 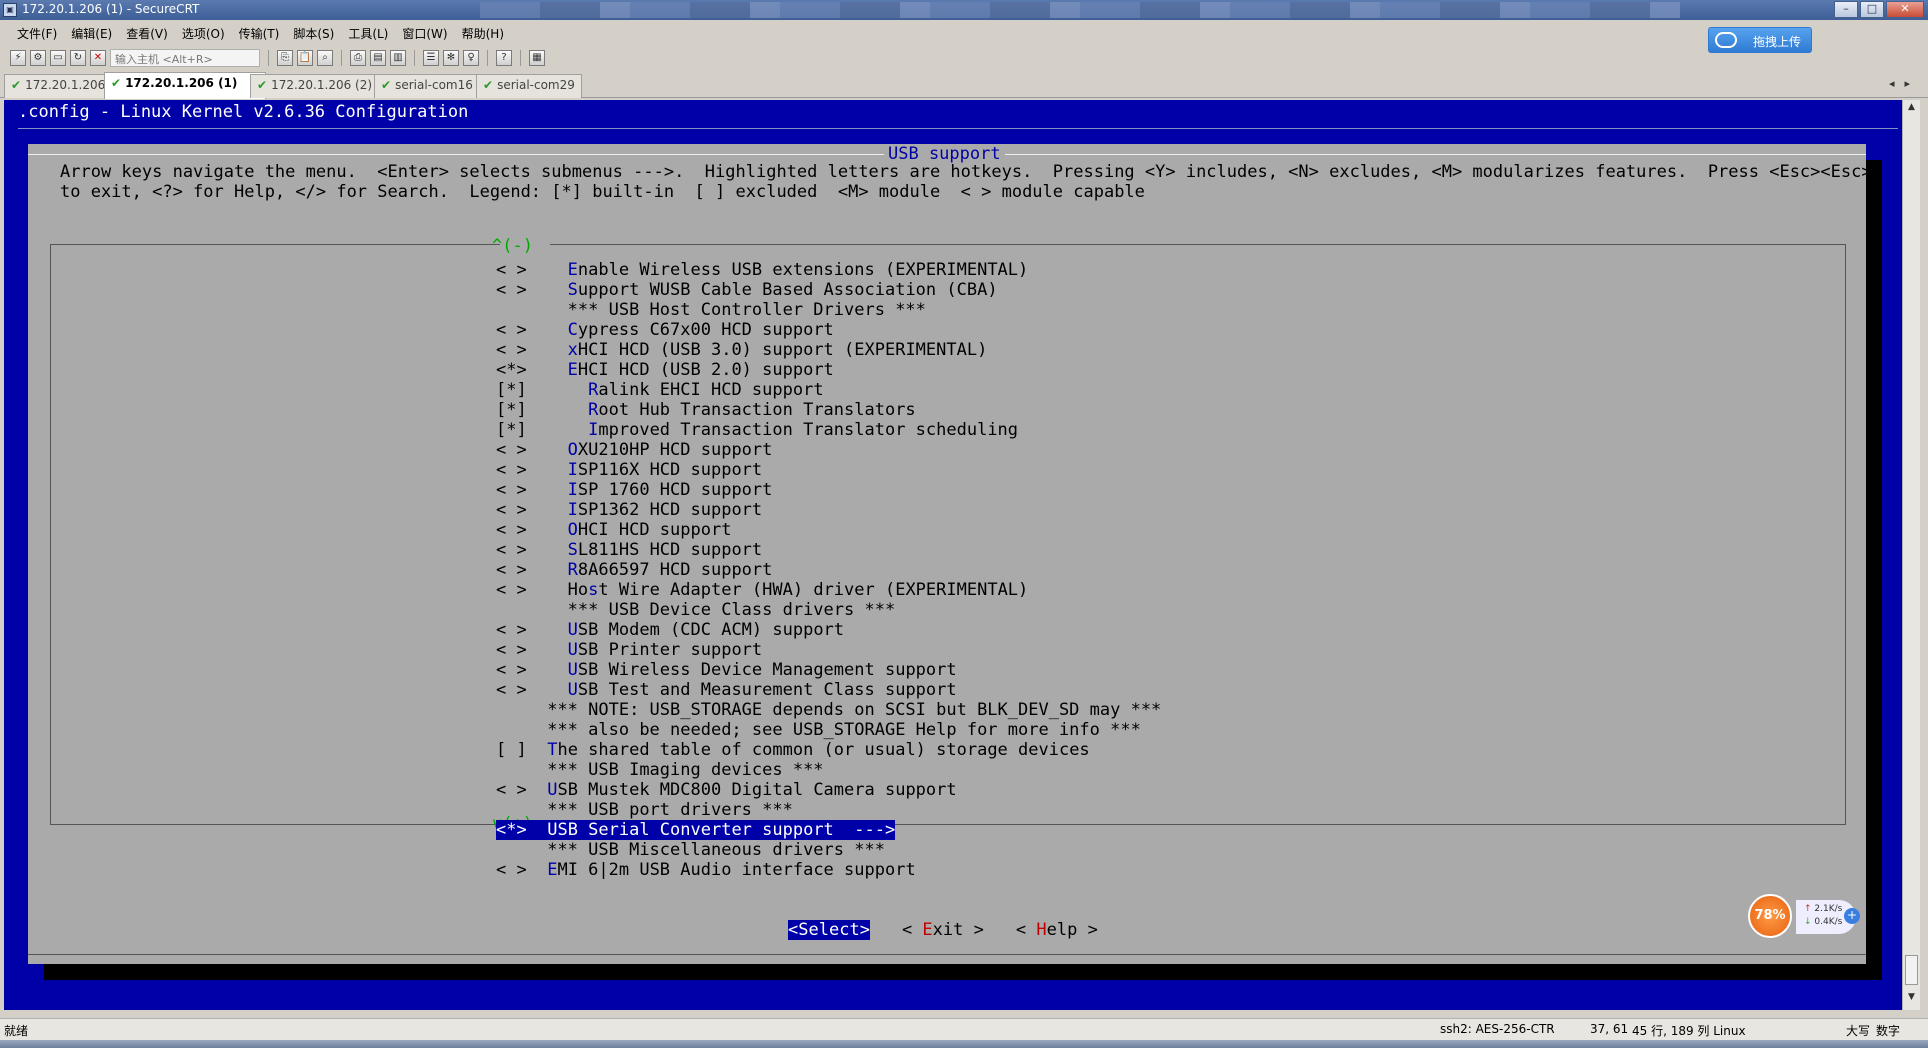 What do you see at coordinates (511, 370) in the screenshot?
I see `entry-state: <*>` at bounding box center [511, 370].